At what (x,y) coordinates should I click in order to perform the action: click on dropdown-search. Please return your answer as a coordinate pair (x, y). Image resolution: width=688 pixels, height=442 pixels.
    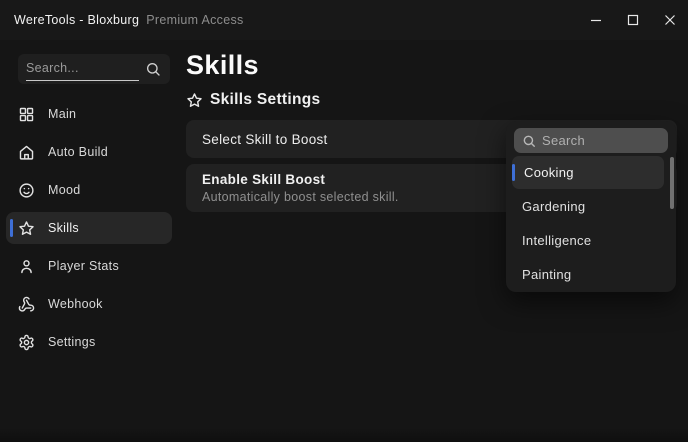
    Looking at the image, I should click on (591, 140).